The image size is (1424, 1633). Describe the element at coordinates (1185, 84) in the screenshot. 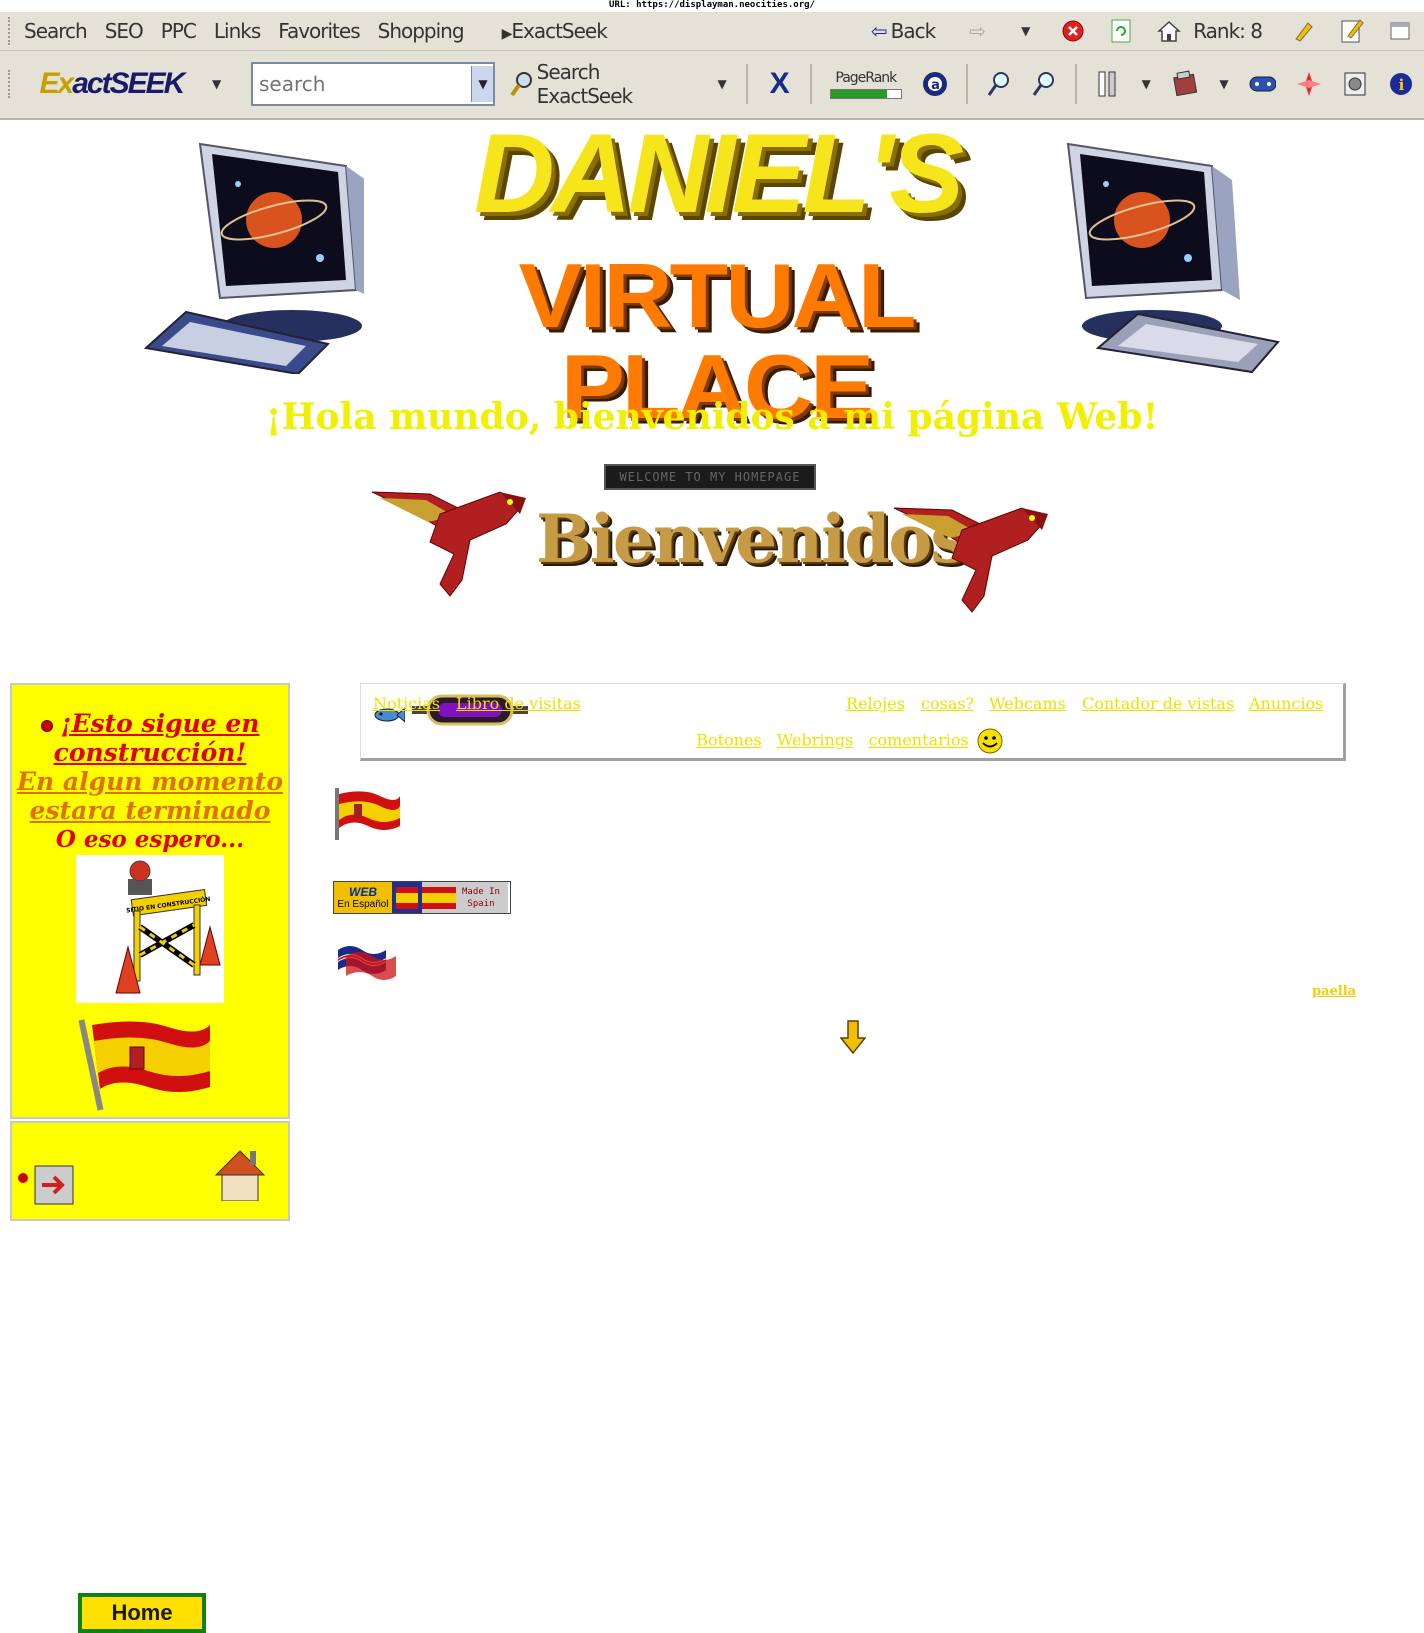

I see `toolbox-icon` at that location.